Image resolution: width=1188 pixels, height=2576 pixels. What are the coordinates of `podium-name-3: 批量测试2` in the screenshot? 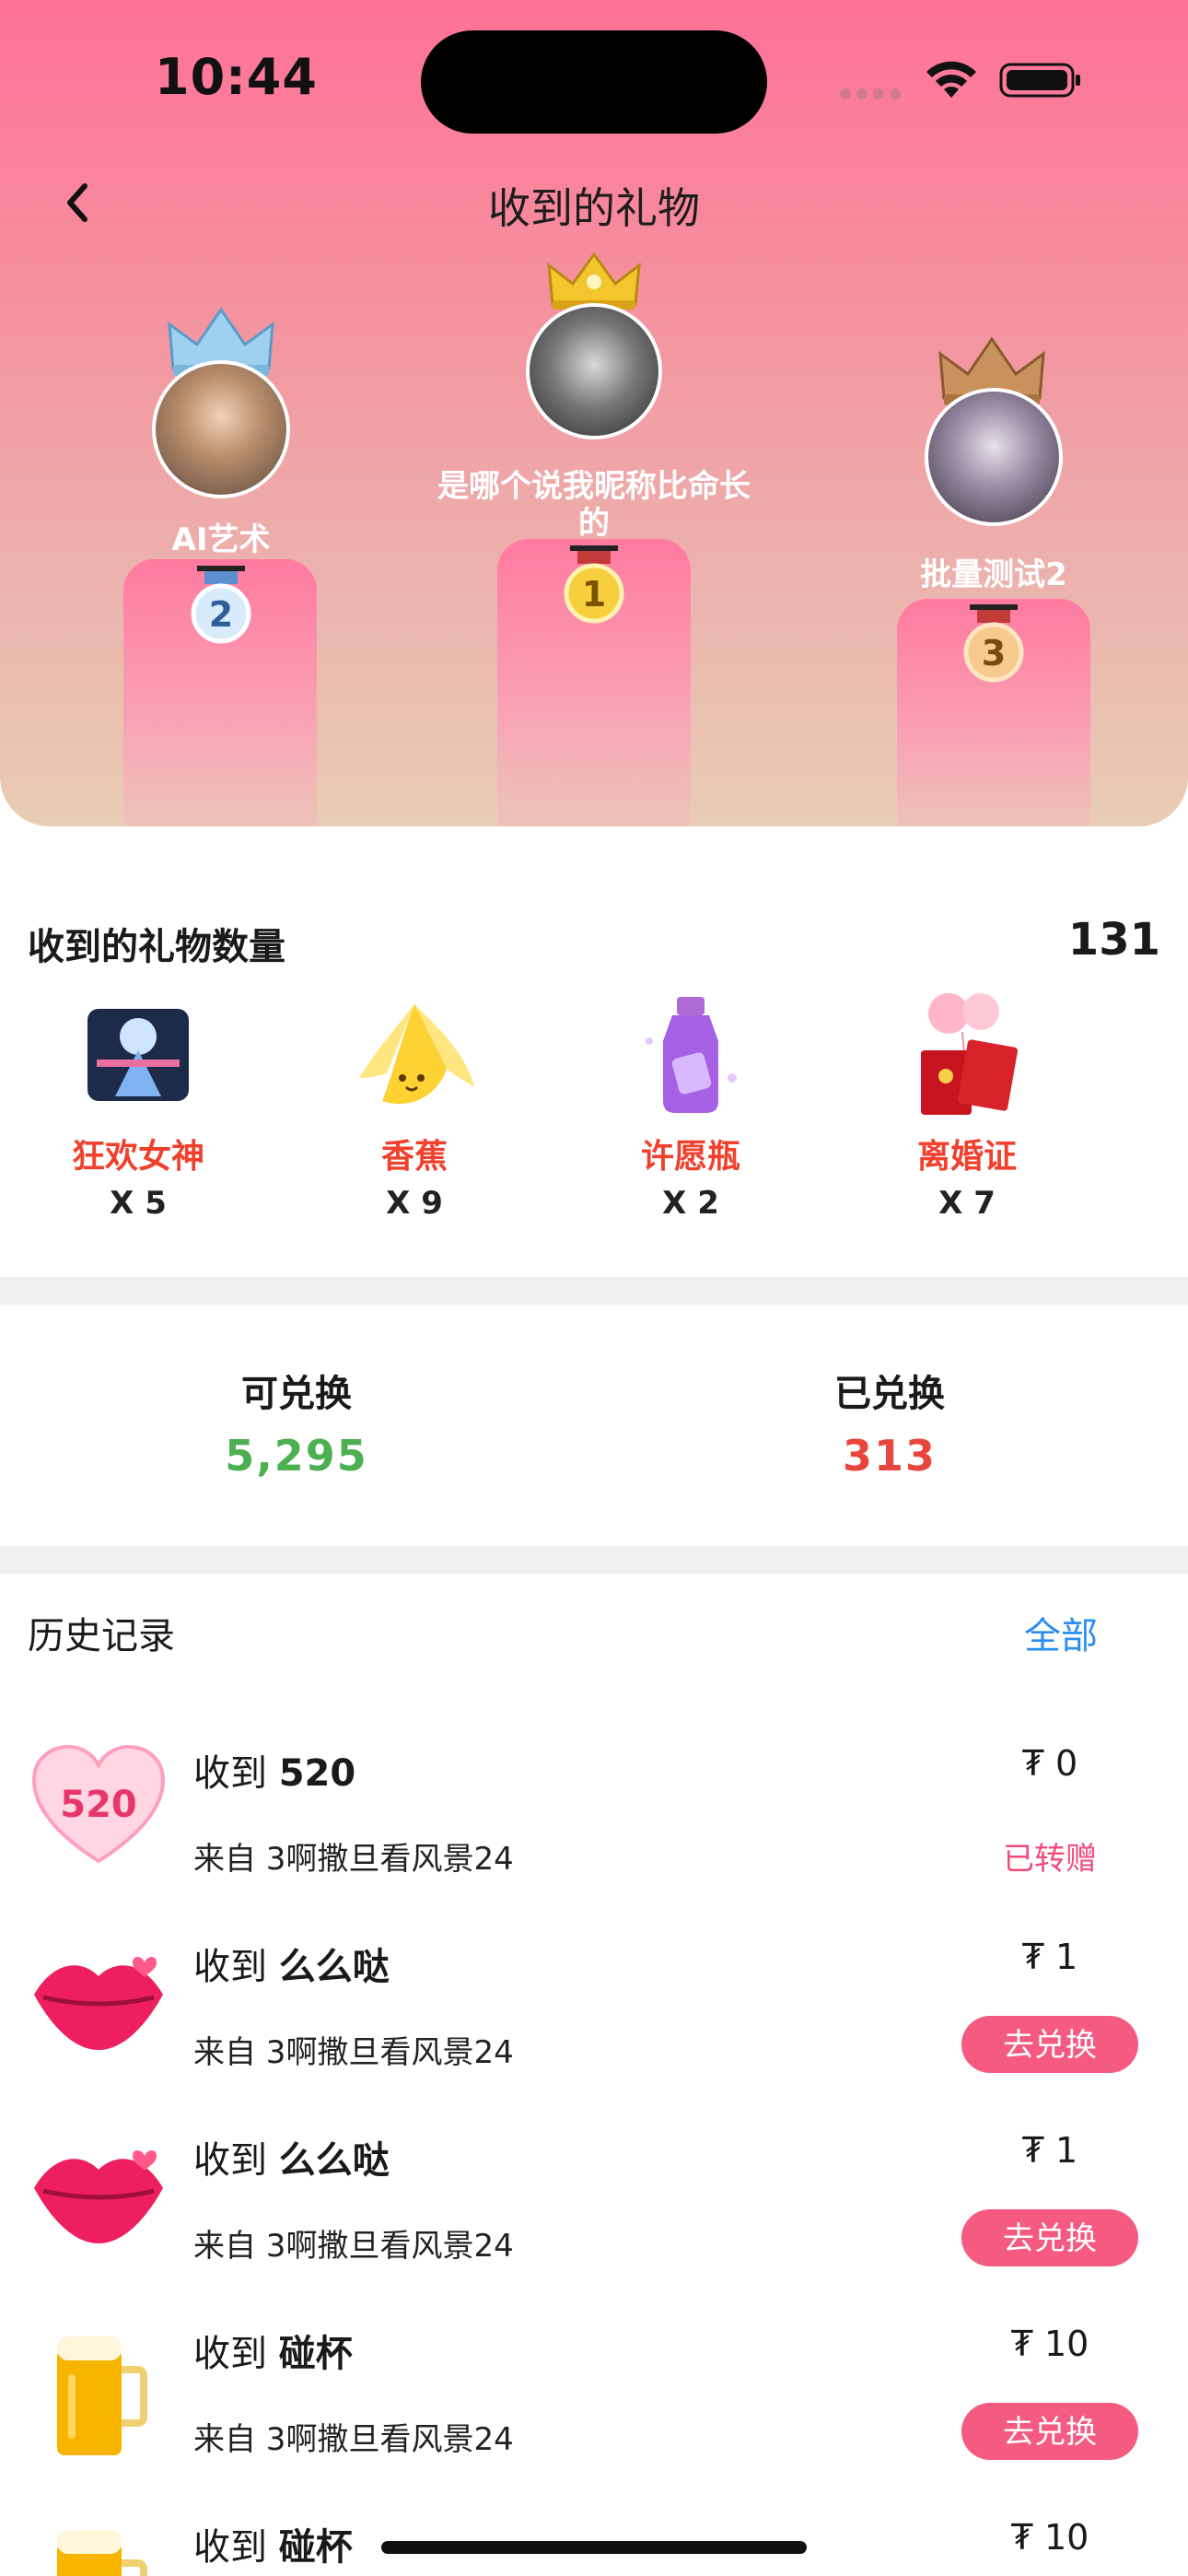 It's located at (993, 574).